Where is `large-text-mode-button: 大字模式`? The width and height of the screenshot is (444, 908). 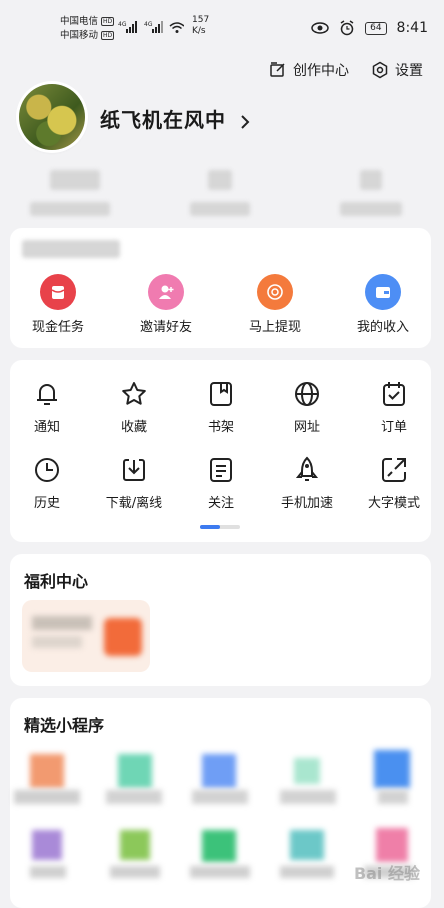
large-text-mode-button: 大字模式 is located at coordinates (394, 483).